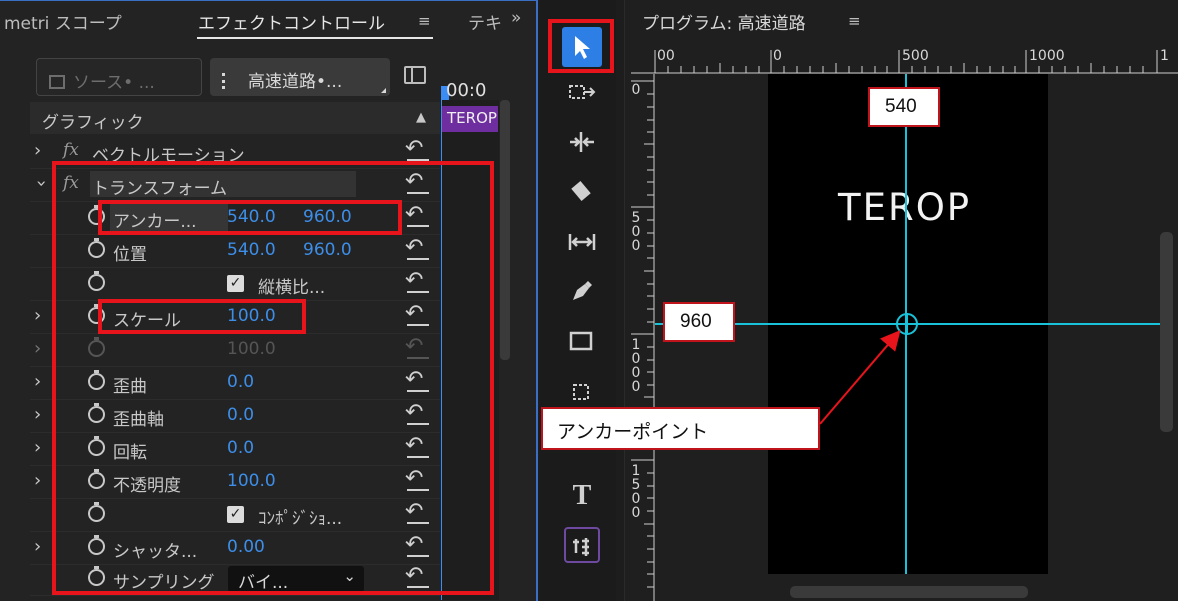 The width and height of the screenshot is (1178, 601). What do you see at coordinates (93, 123) in the screenshot?
I see `section-title: グラフィック` at bounding box center [93, 123].